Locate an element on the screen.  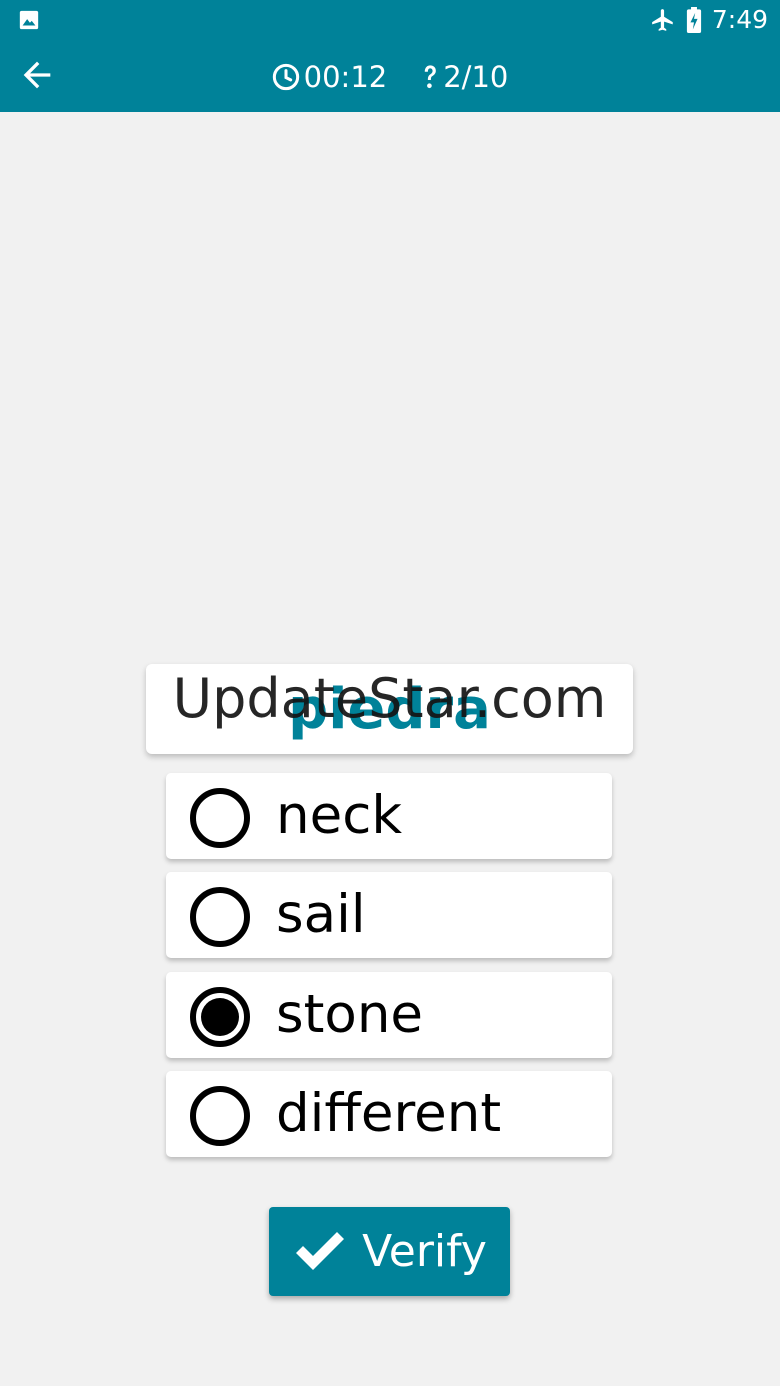
battery-charging-icon is located at coordinates (693, 20).